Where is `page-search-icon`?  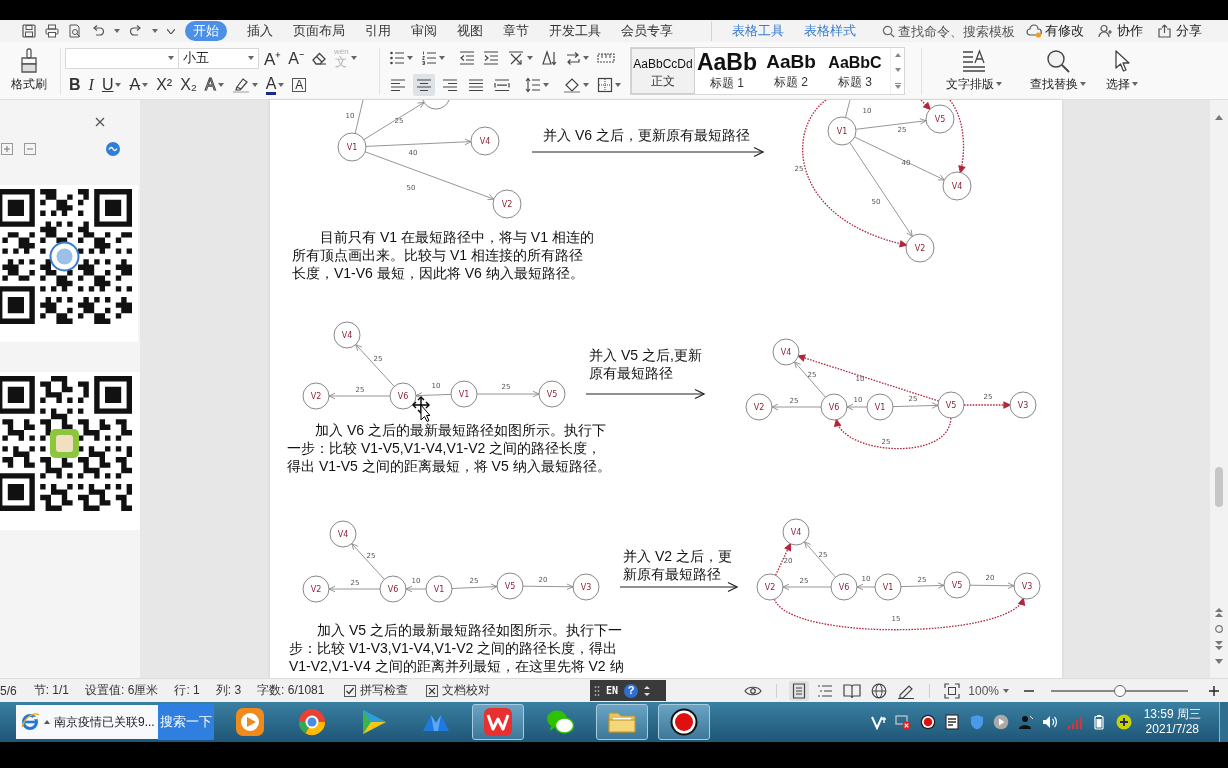
page-search-icon is located at coordinates (75, 31).